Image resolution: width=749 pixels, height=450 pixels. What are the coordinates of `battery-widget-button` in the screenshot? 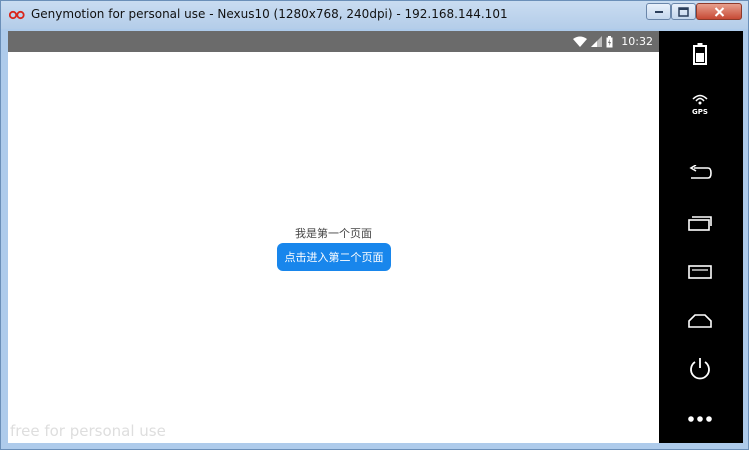 It's located at (700, 54).